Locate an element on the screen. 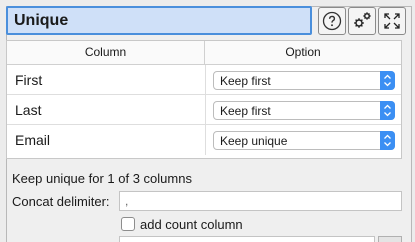 This screenshot has width=415, height=242. gears-icon is located at coordinates (362, 21).